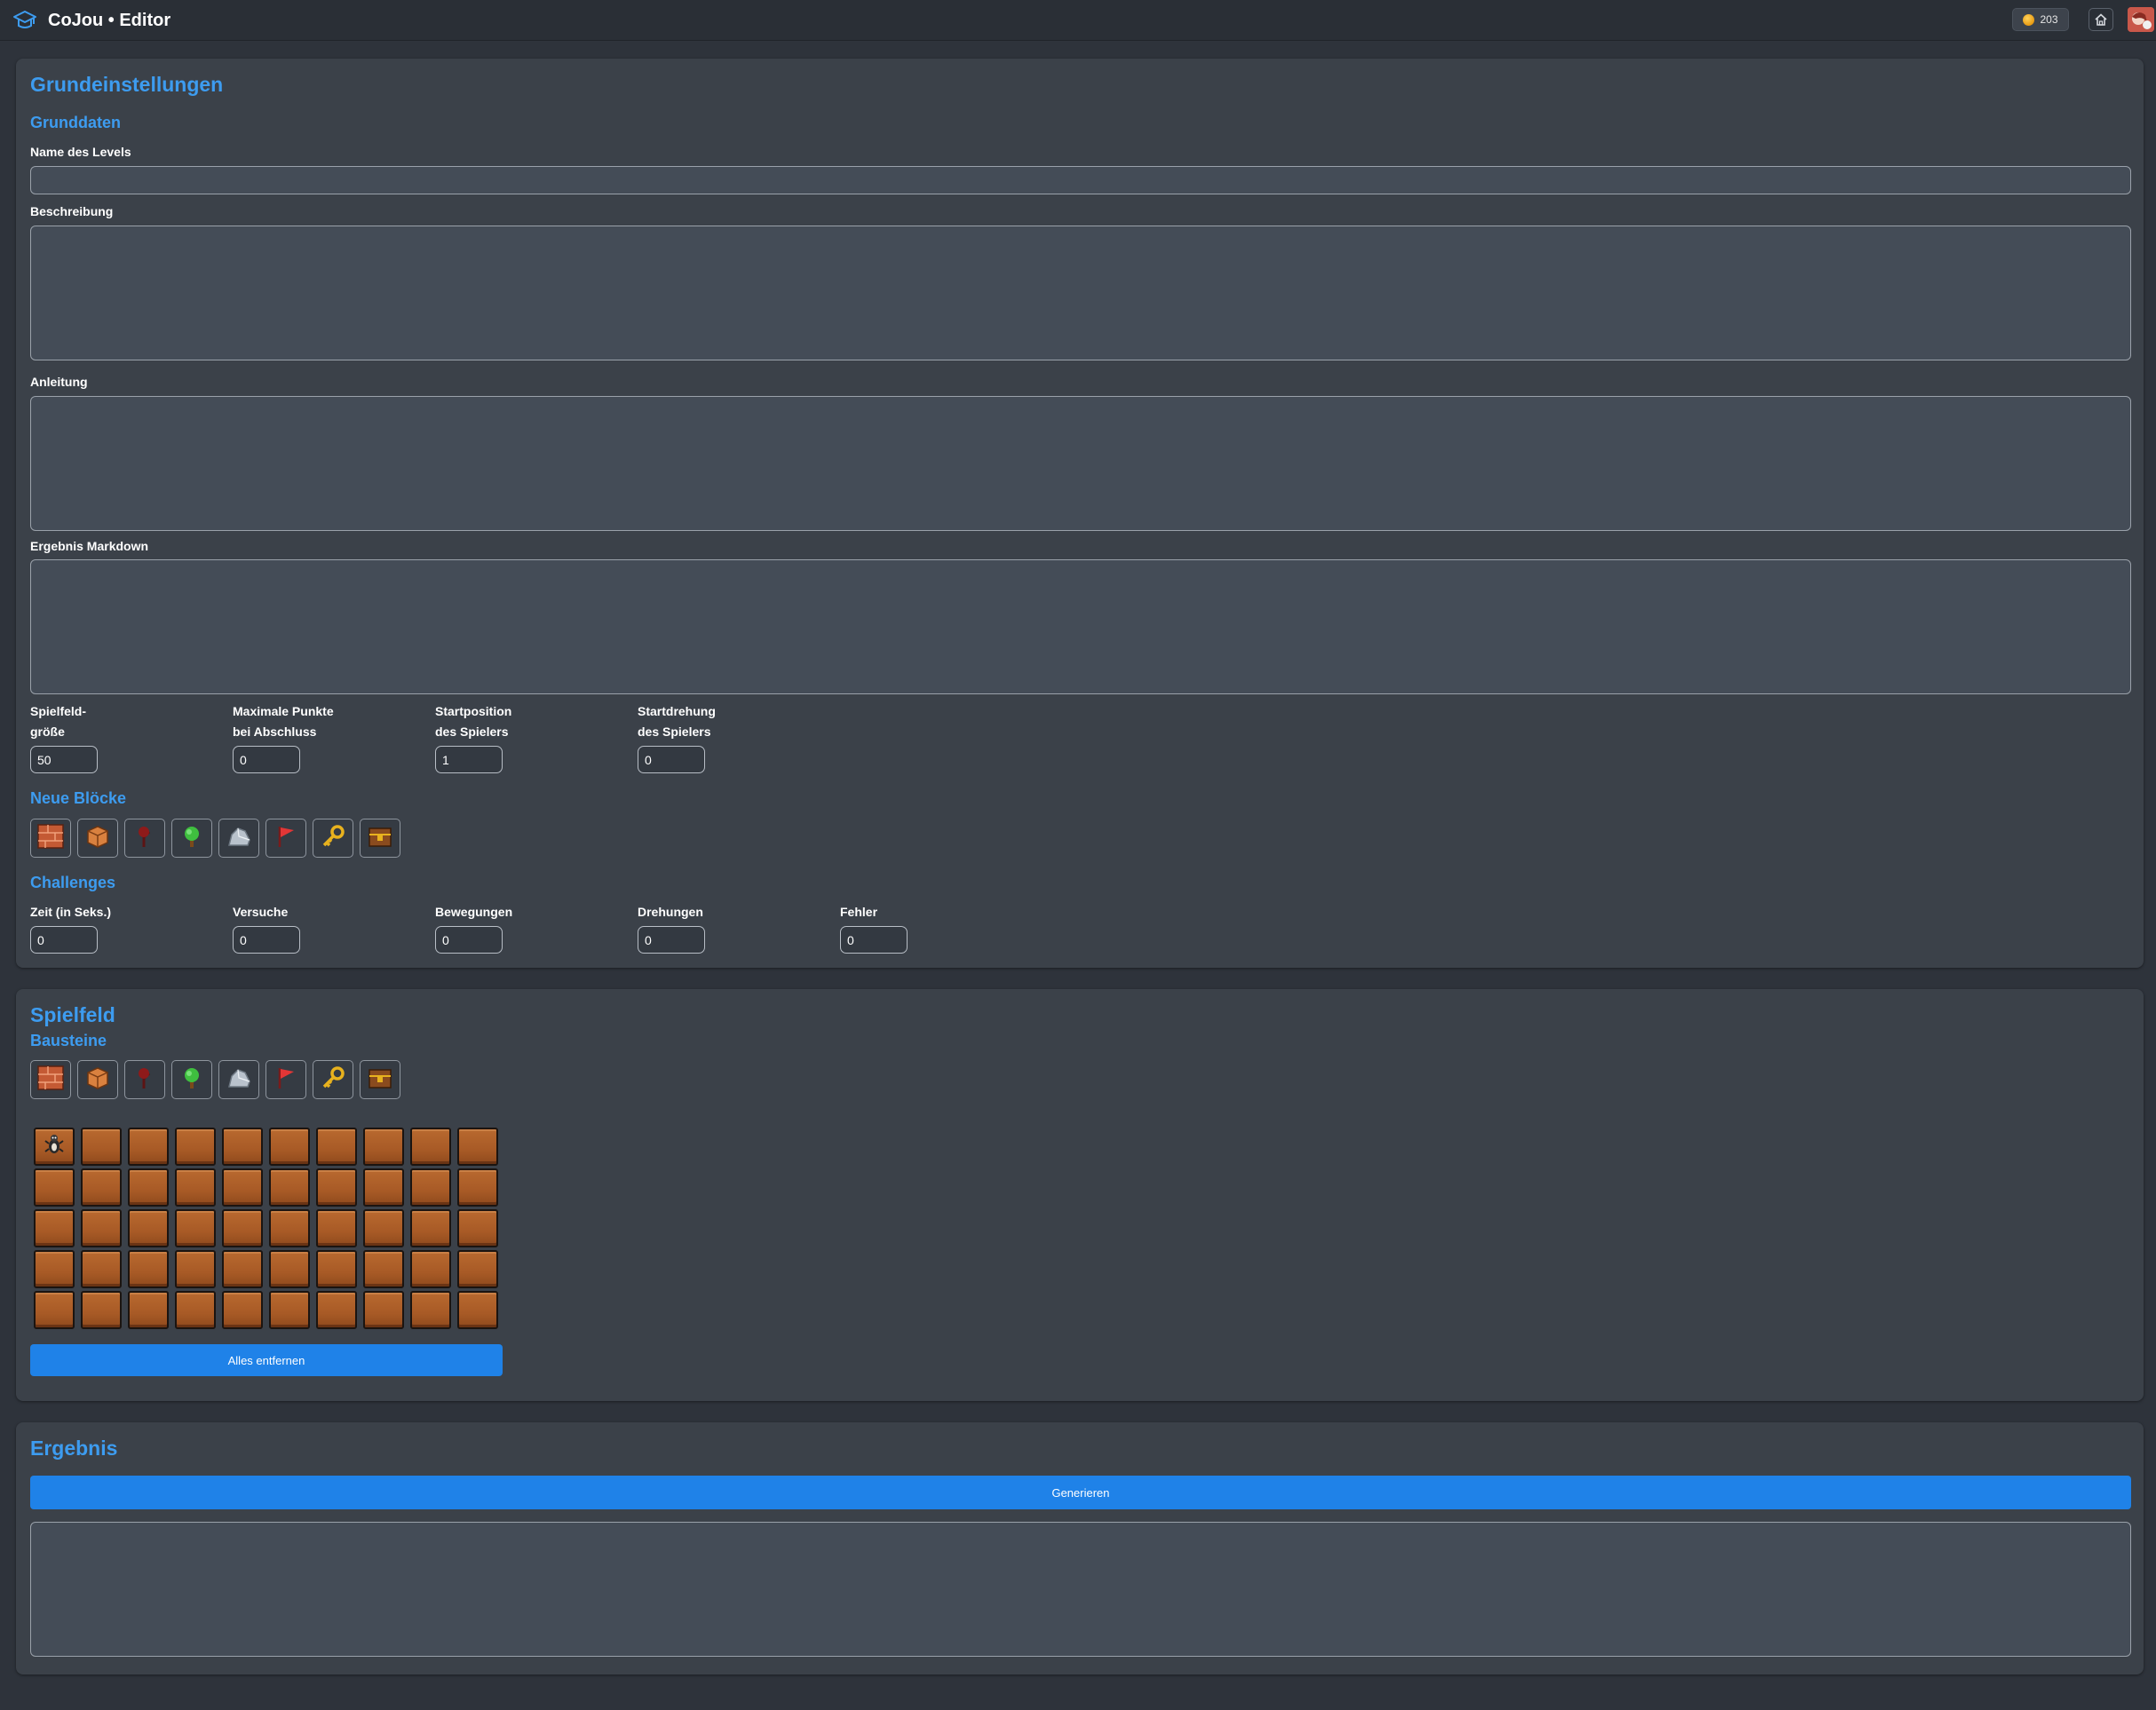 The height and width of the screenshot is (1710, 2156). Describe the element at coordinates (1080, 626) in the screenshot. I see `result-markdown-textarea` at that location.